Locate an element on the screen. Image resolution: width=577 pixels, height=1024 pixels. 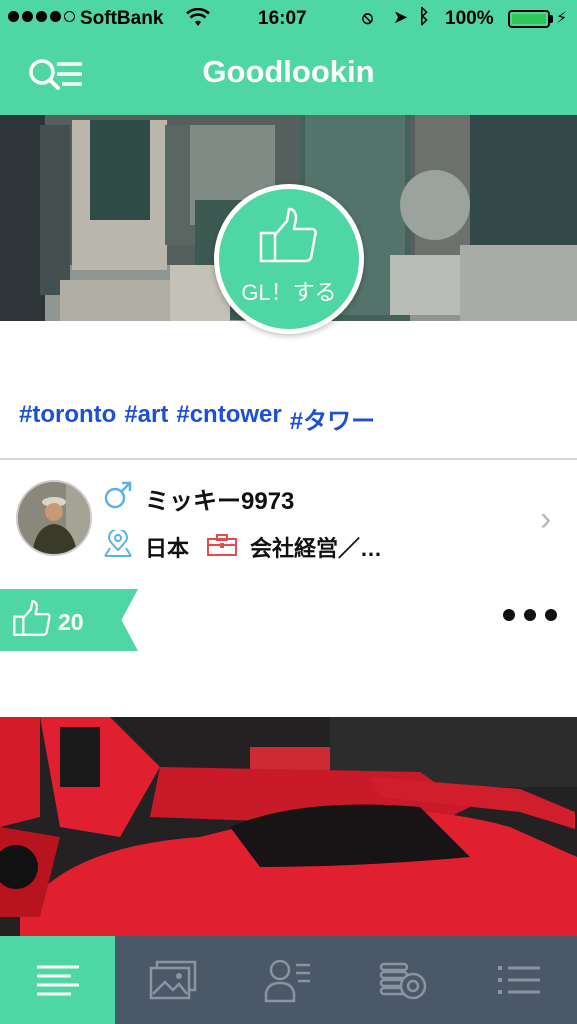
gl-like-button: GL！する is located at coordinates (289, 259).